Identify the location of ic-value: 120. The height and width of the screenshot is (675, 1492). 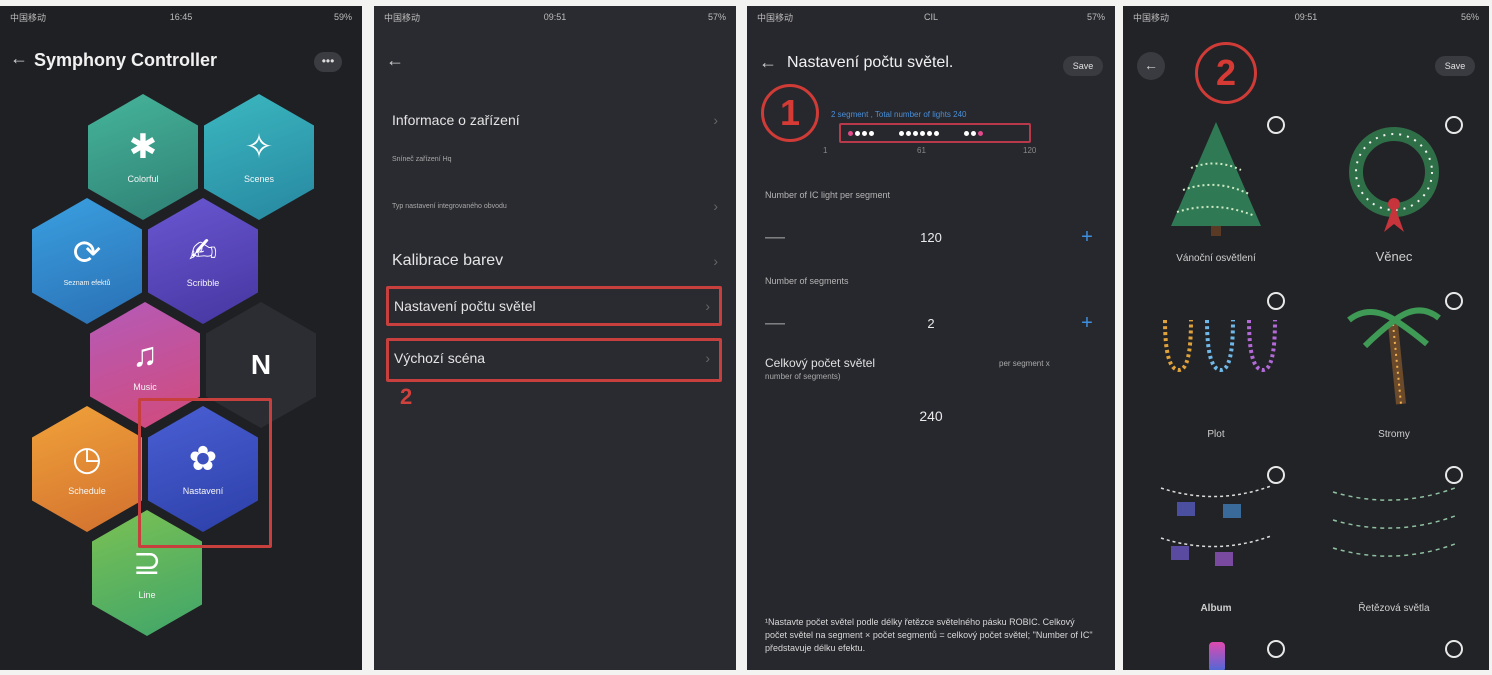
(931, 237).